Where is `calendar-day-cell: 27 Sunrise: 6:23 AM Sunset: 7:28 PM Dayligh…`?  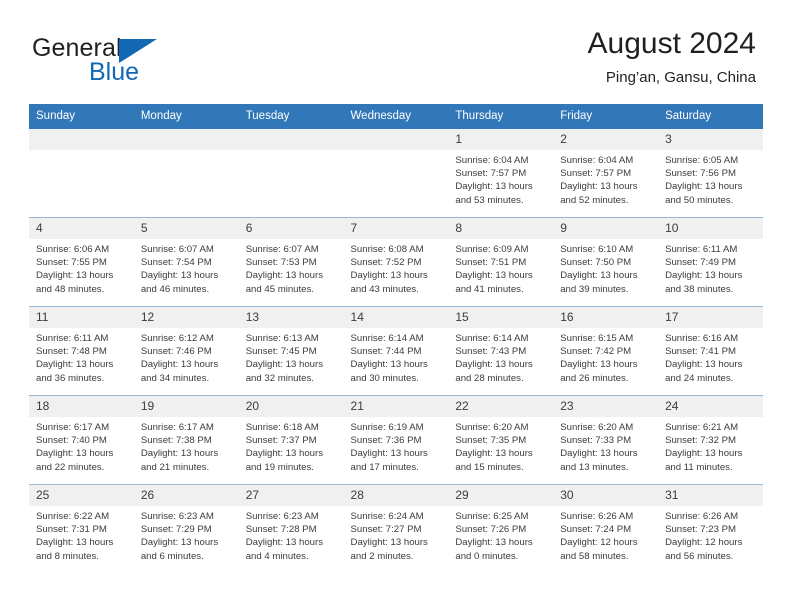 calendar-day-cell: 27 Sunrise: 6:23 AM Sunset: 7:28 PM Dayligh… is located at coordinates (291, 528).